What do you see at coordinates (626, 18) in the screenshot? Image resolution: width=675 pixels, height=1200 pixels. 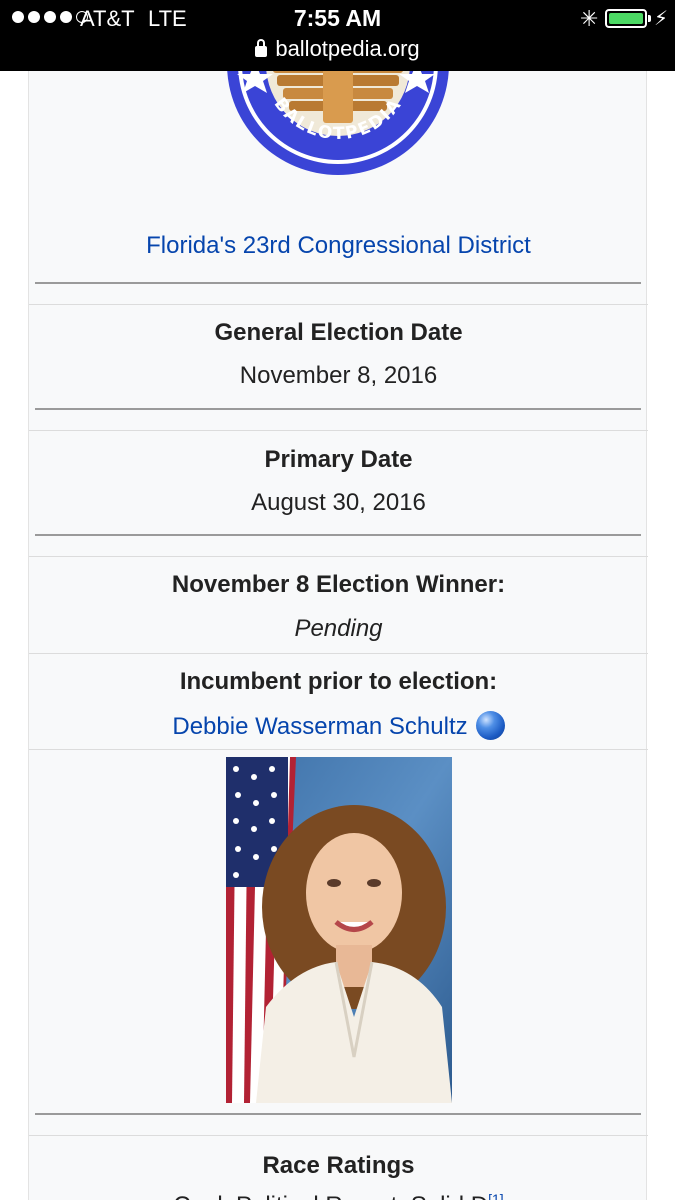 I see `battery-icon` at bounding box center [626, 18].